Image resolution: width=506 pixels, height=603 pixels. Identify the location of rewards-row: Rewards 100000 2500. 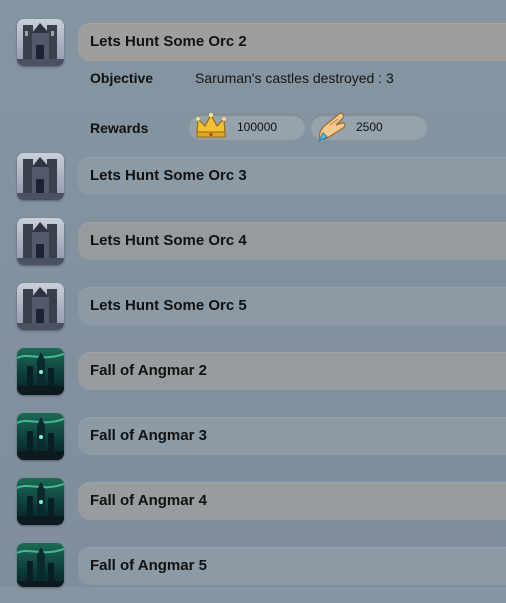
(253, 127).